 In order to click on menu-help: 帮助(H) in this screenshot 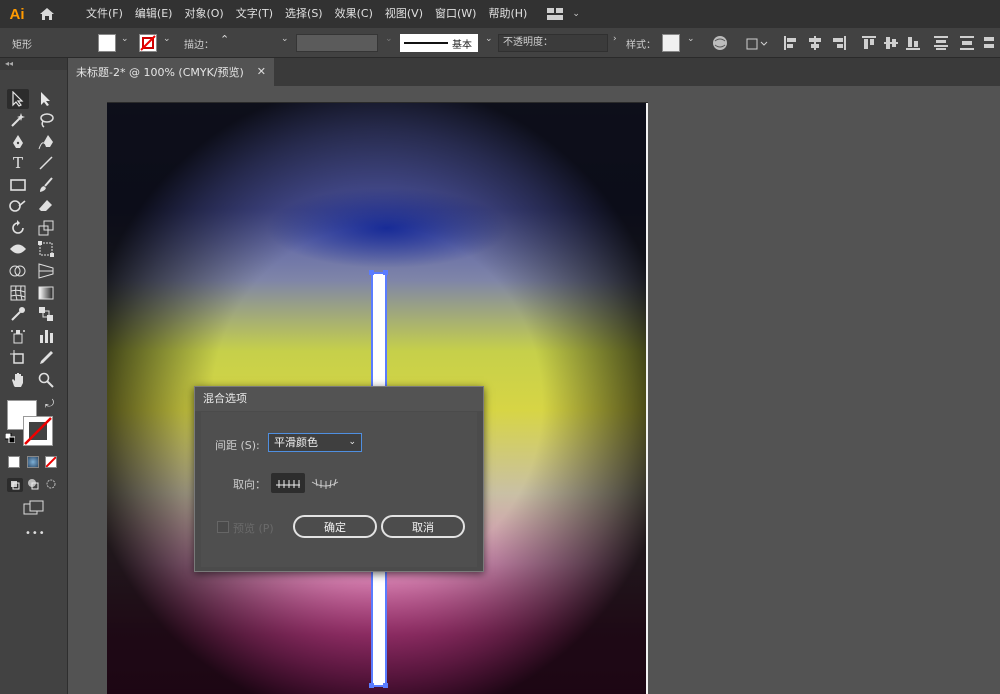, I will do `click(507, 14)`.